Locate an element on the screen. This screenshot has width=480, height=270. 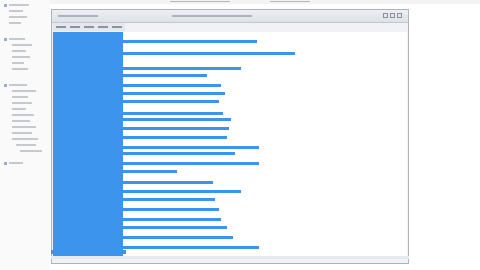
menubar is located at coordinates (89, 27).